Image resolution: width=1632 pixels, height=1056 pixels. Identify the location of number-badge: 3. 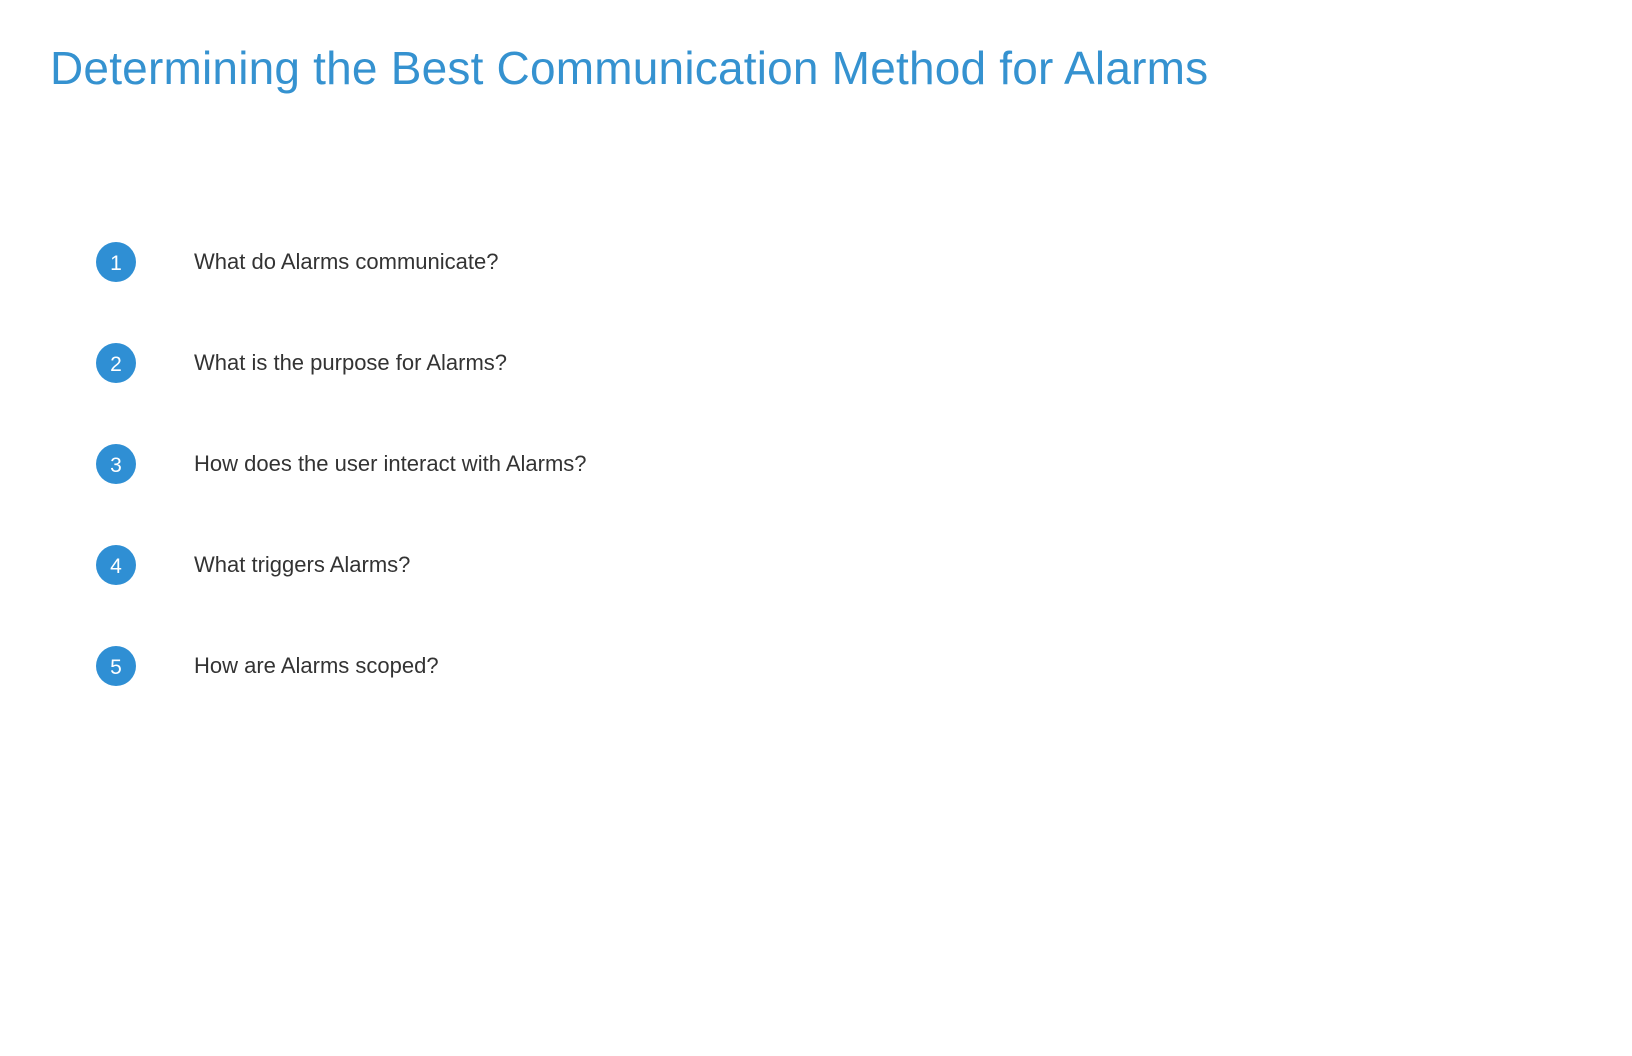
(116, 464).